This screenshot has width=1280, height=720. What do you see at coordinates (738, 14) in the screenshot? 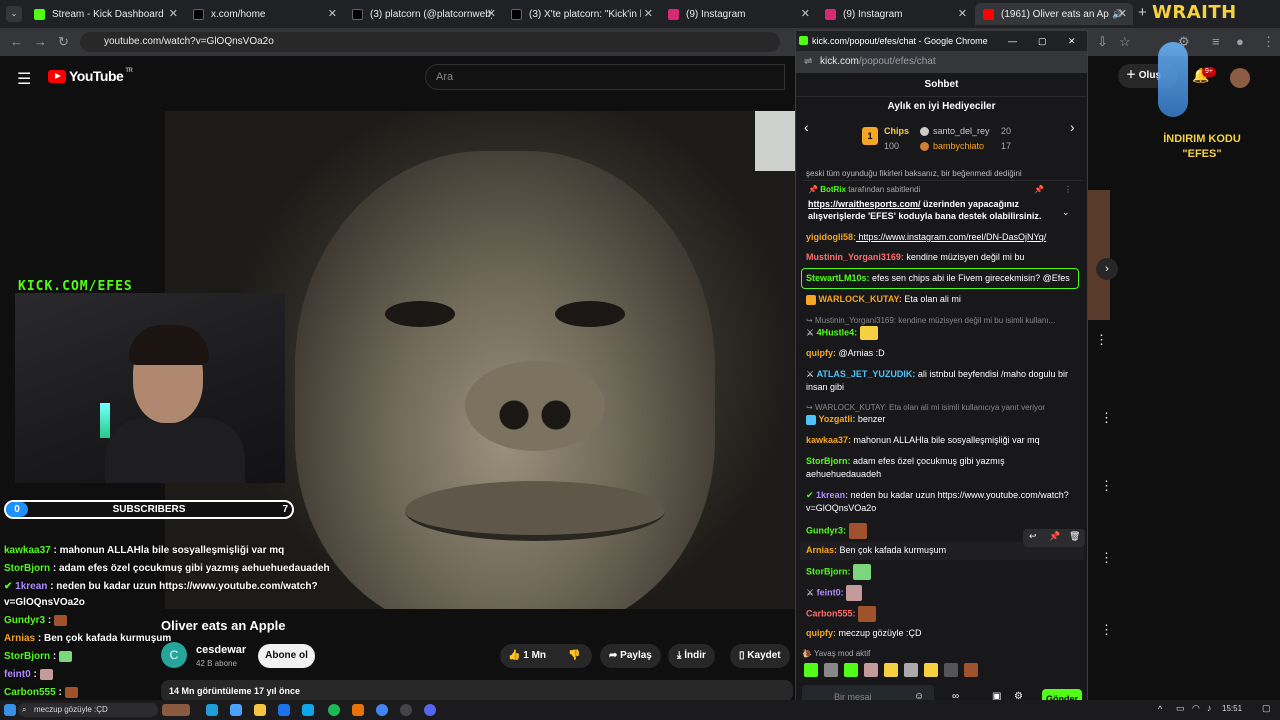
I see `tab-instagram-1: (9) Instagram ✕` at bounding box center [738, 14].